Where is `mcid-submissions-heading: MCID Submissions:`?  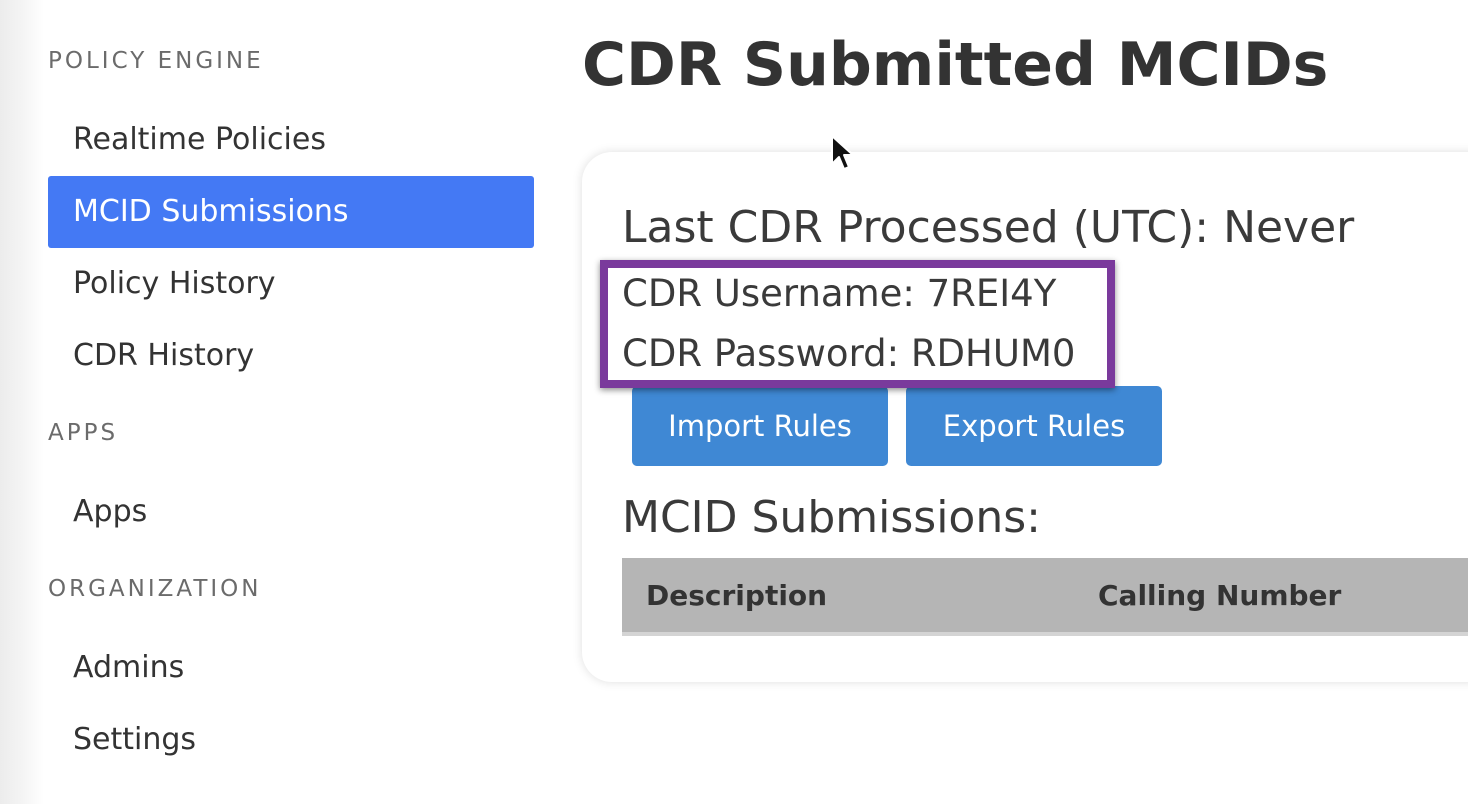 mcid-submissions-heading: MCID Submissions: is located at coordinates (831, 517).